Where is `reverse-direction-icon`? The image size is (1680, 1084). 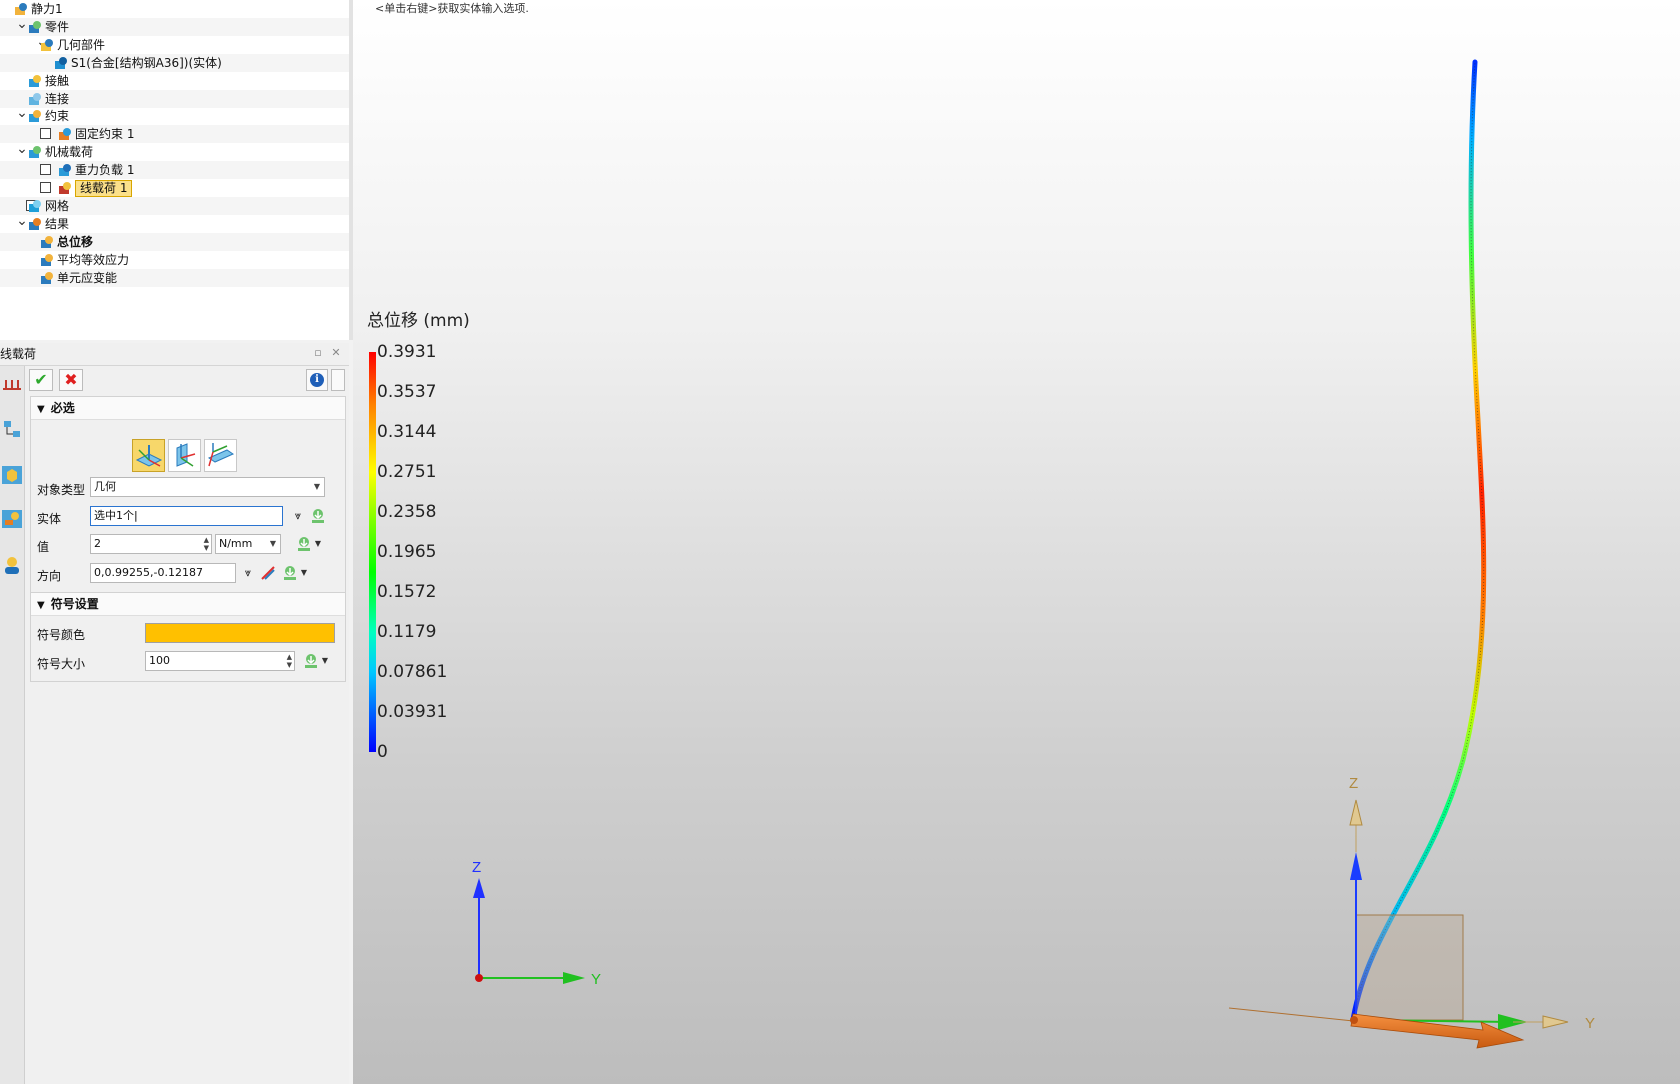
reverse-direction-icon is located at coordinates (268, 573).